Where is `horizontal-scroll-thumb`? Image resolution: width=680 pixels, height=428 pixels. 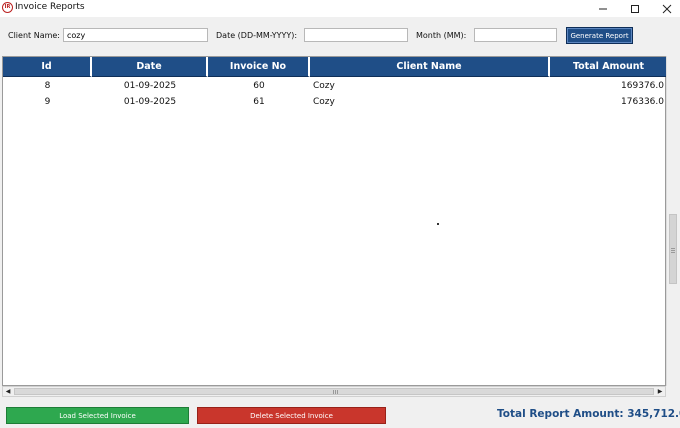
horizontal-scroll-thumb is located at coordinates (334, 391).